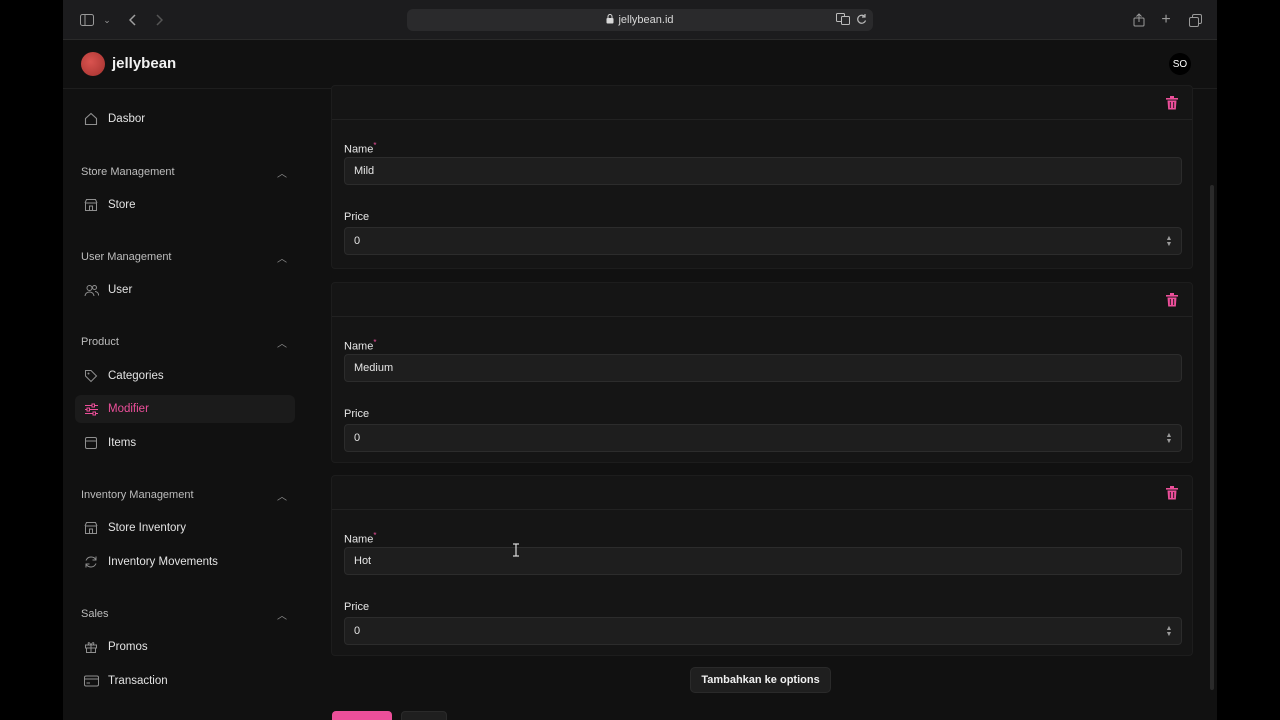 Image resolution: width=1280 pixels, height=720 pixels. What do you see at coordinates (91, 376) in the screenshot?
I see `tag-icon` at bounding box center [91, 376].